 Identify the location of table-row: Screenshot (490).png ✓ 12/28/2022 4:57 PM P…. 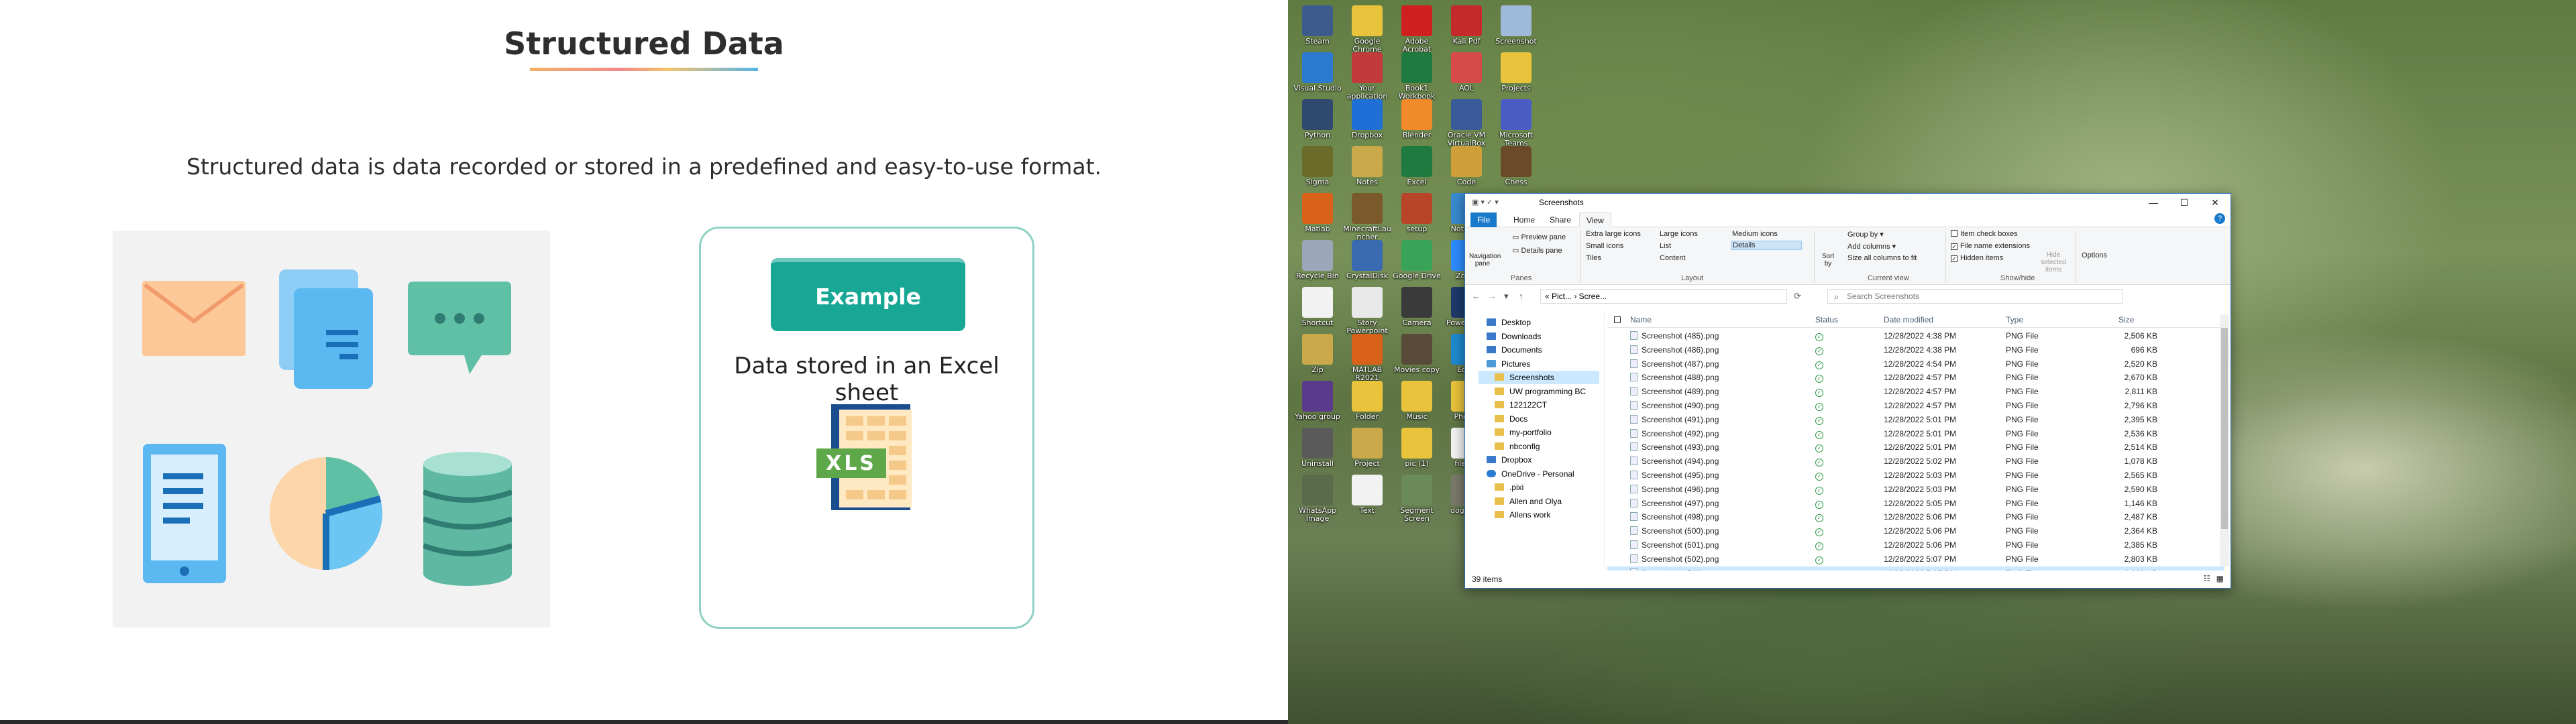
(1915, 406).